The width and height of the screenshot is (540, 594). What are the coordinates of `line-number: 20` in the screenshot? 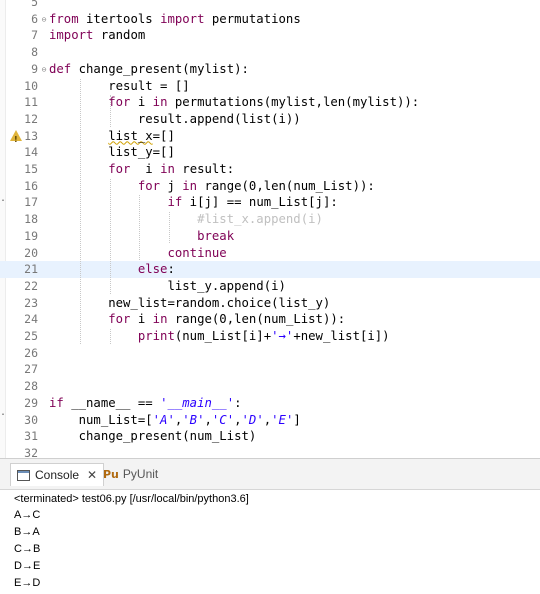 It's located at (31, 252).